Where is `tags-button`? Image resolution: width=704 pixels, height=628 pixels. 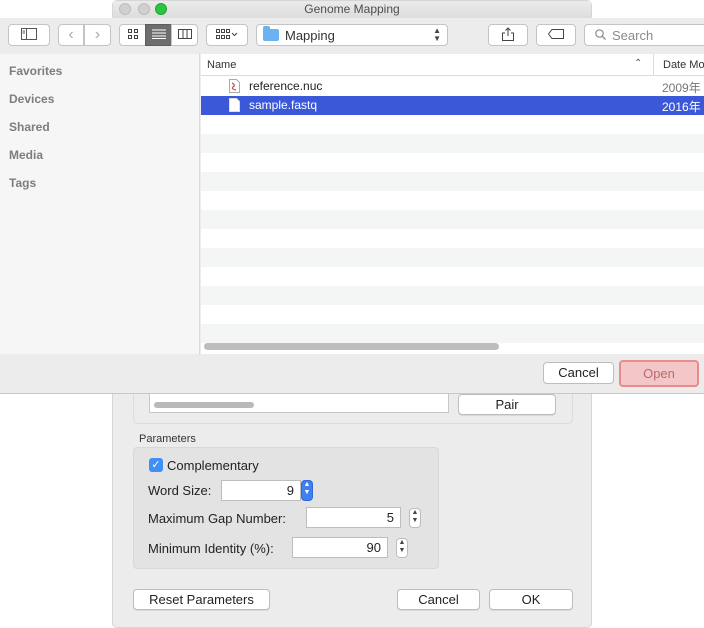 tags-button is located at coordinates (556, 35).